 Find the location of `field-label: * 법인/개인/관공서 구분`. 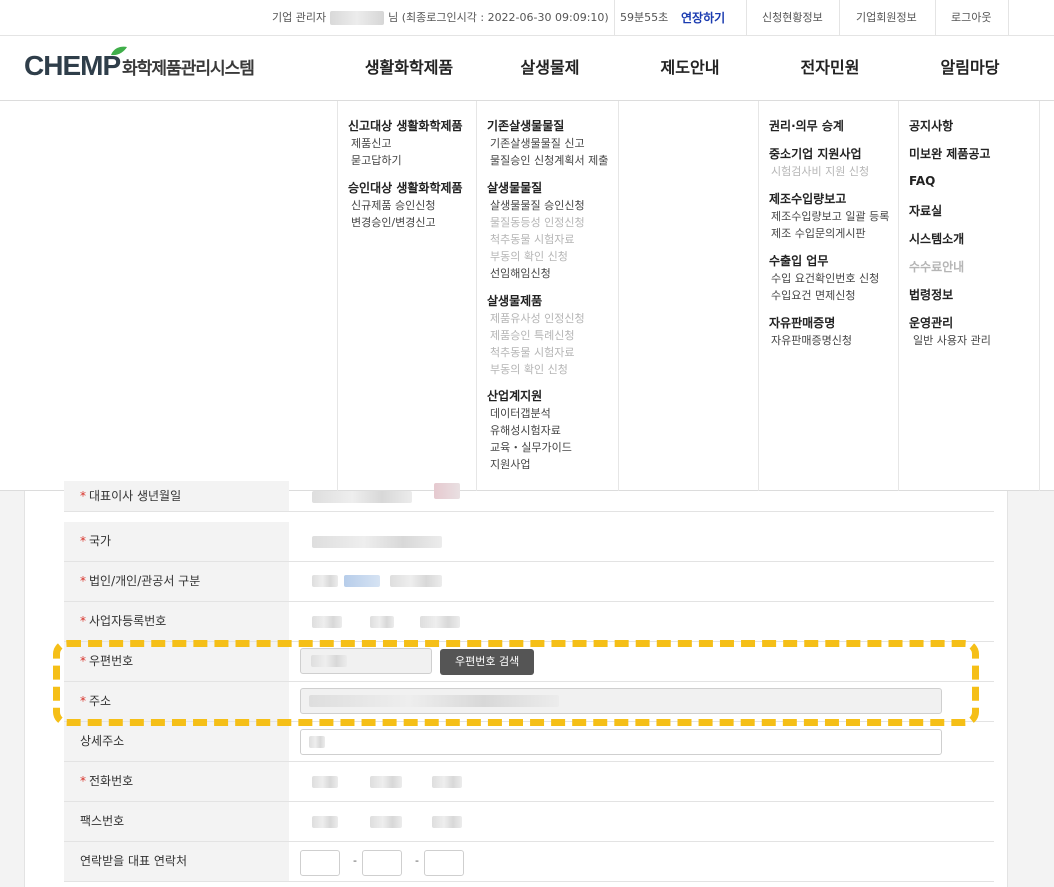

field-label: * 법인/개인/관공서 구분 is located at coordinates (176, 581).